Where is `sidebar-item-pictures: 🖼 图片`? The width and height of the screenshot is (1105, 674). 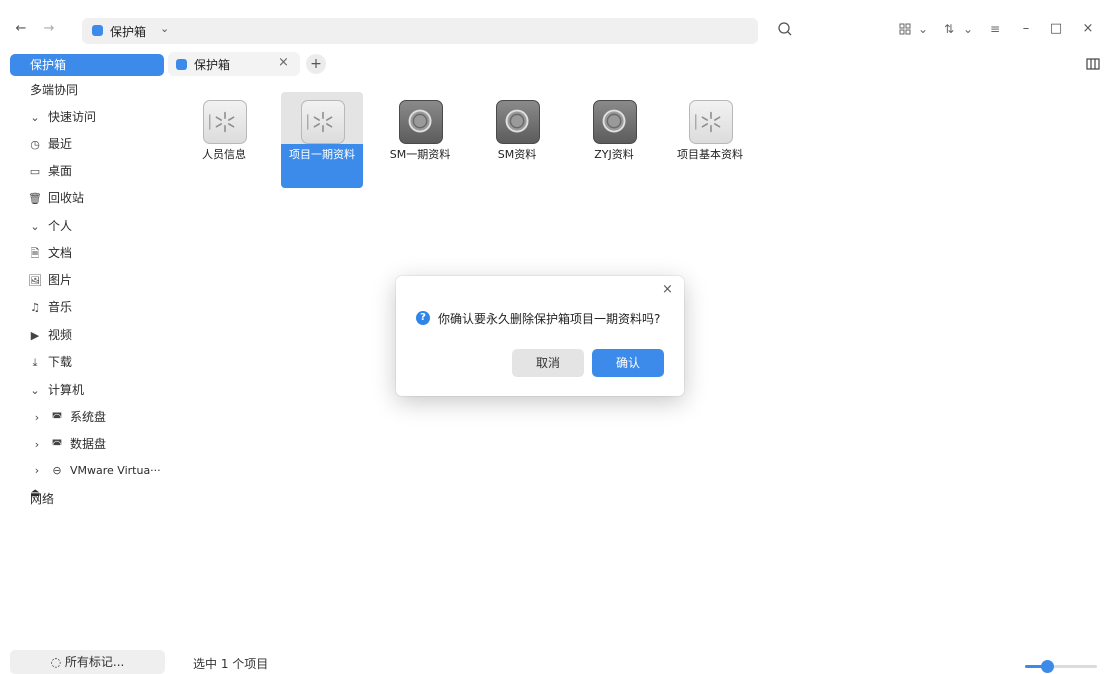 sidebar-item-pictures: 🖼 图片 is located at coordinates (87, 280).